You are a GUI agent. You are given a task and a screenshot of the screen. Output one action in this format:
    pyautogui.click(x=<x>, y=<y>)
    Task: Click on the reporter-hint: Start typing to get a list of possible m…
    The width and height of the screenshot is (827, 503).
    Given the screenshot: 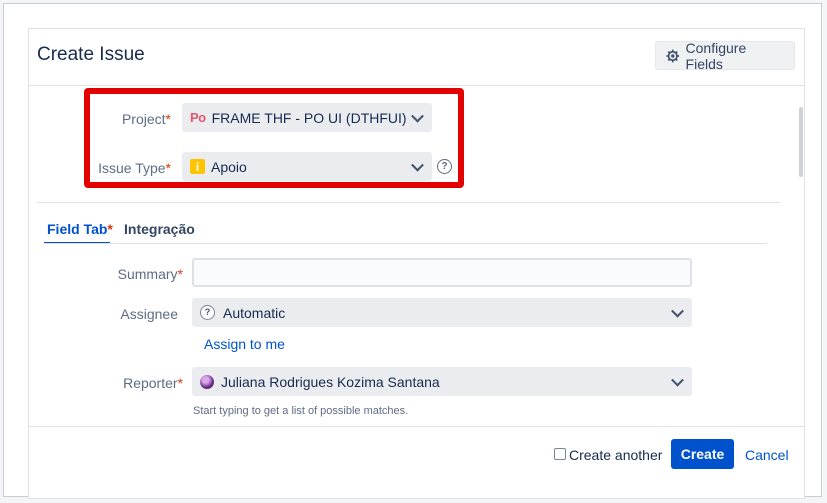 What is the action you would take?
    pyautogui.click(x=301, y=411)
    